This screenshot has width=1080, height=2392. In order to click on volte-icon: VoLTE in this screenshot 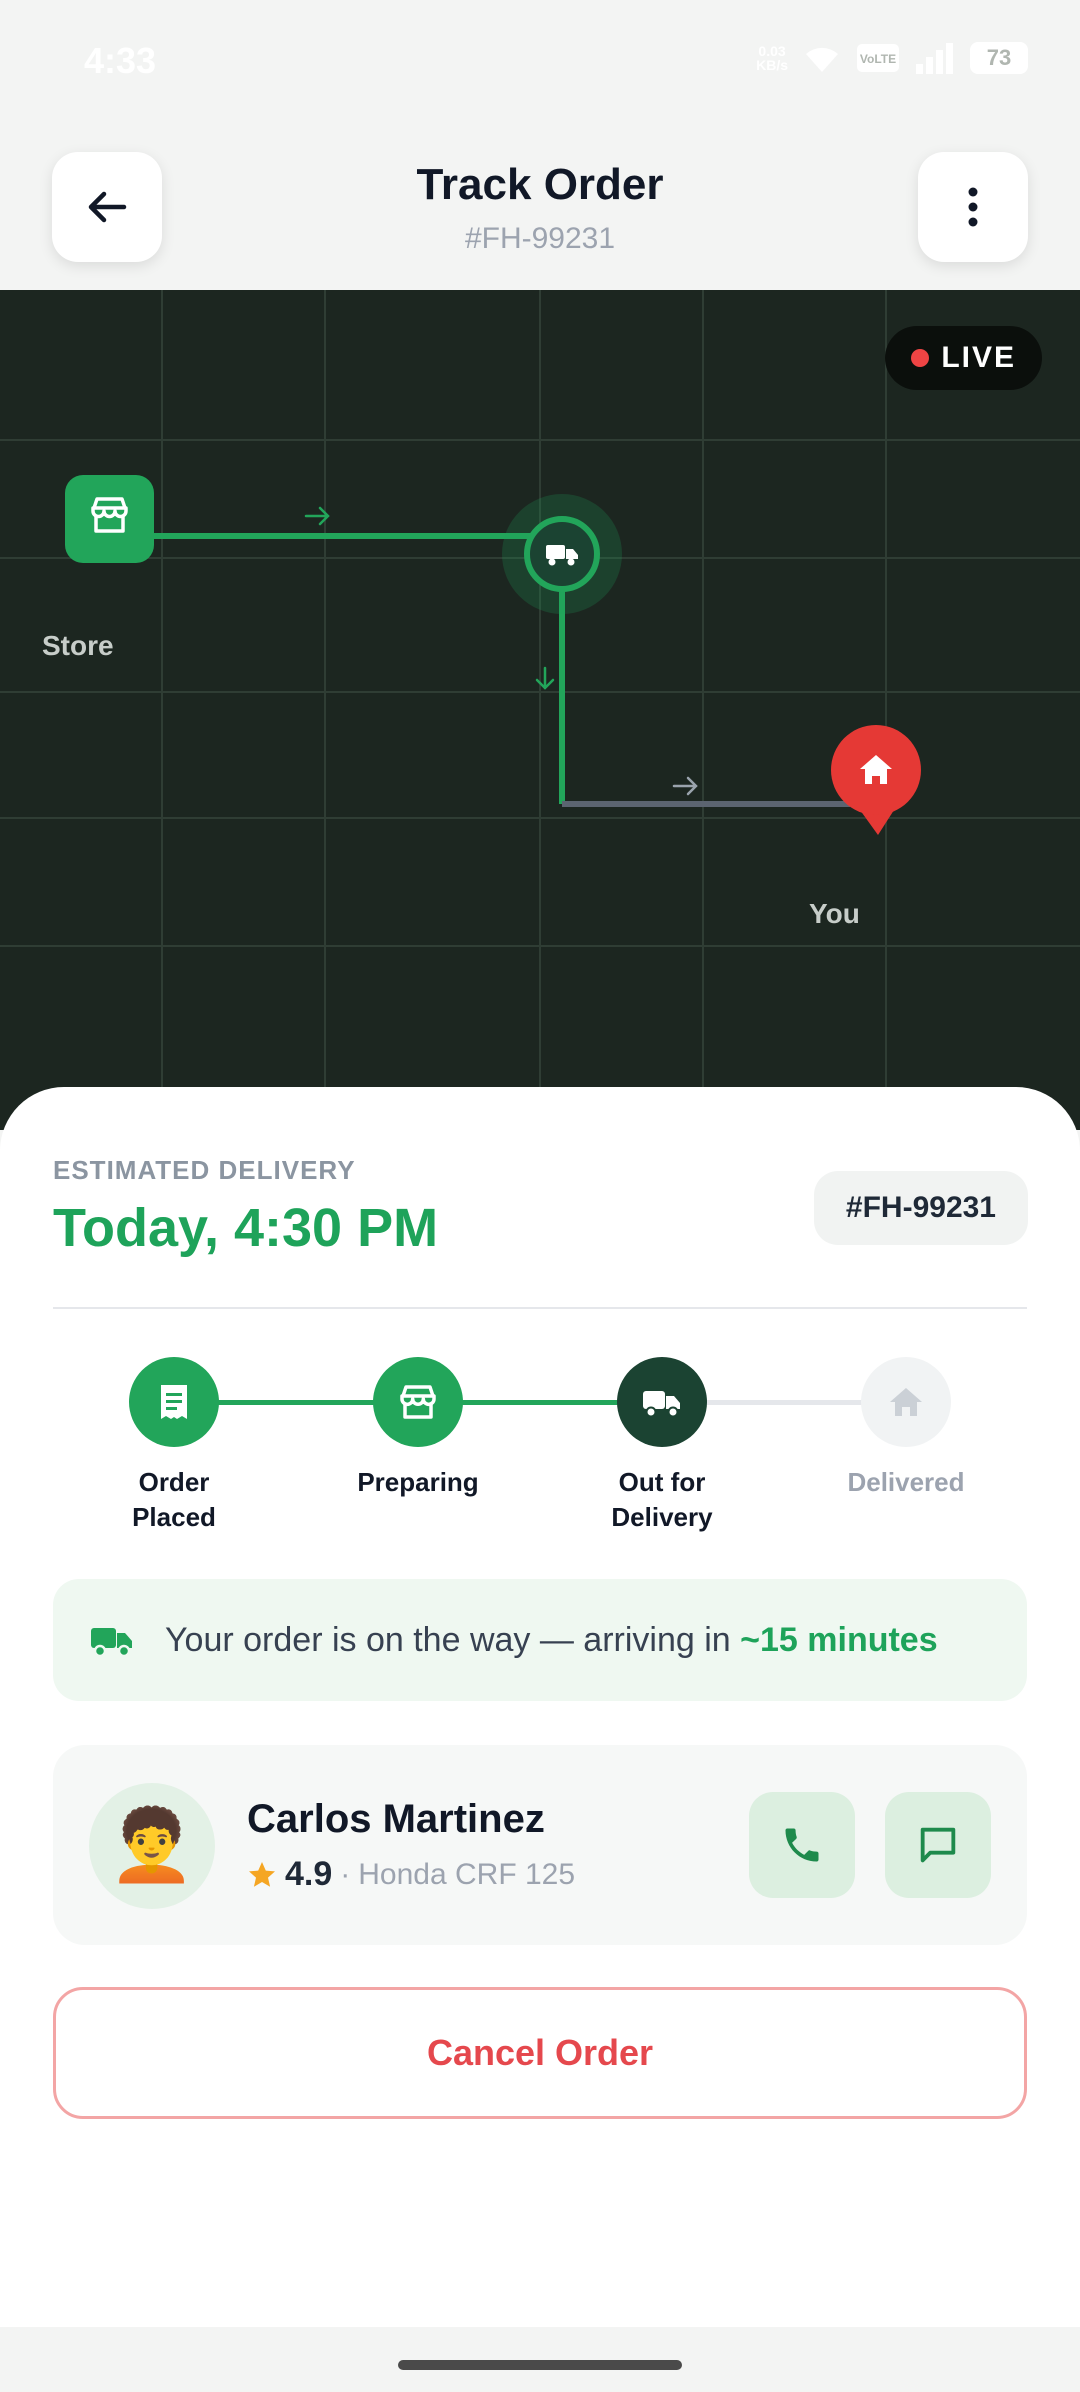, I will do `click(878, 58)`.